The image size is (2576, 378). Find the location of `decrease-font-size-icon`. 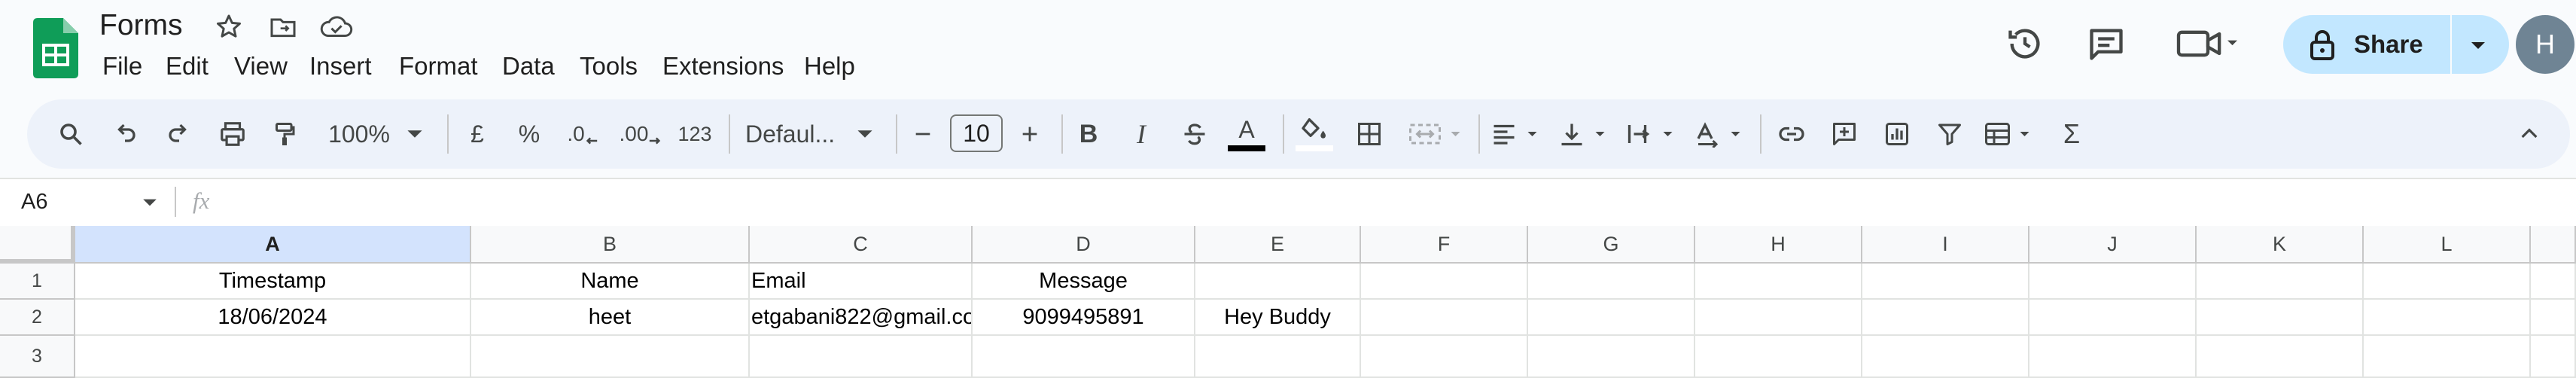

decrease-font-size-icon is located at coordinates (923, 134).